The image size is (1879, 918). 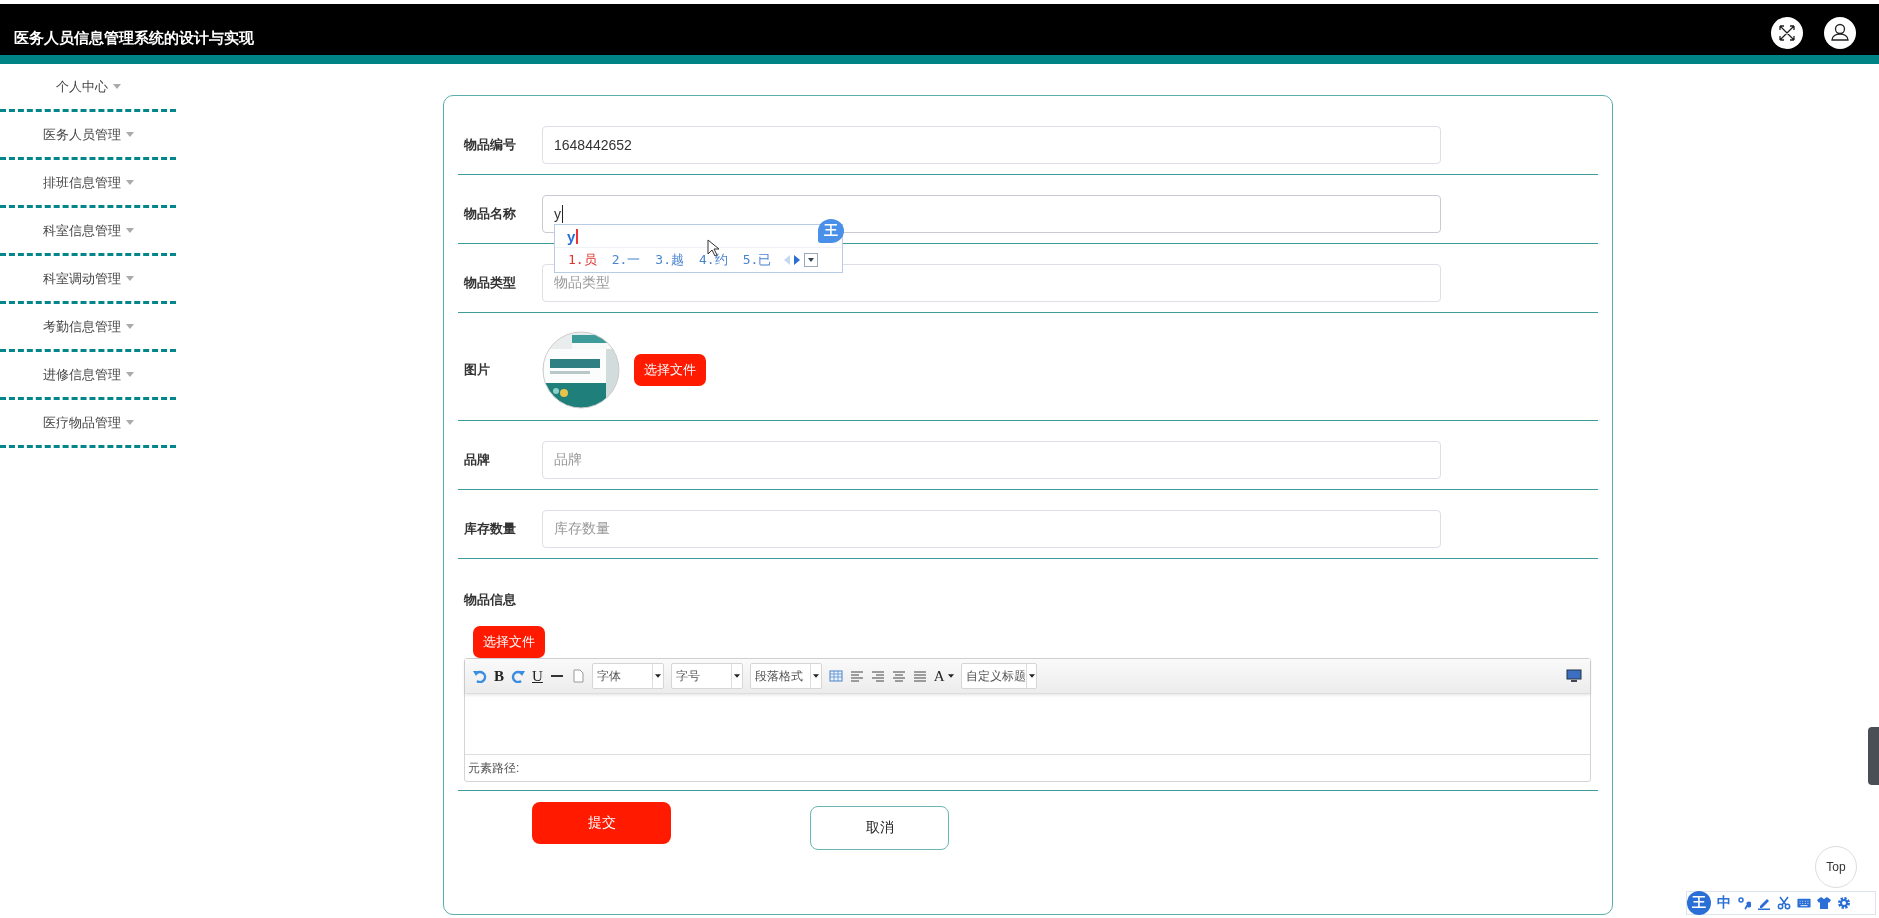 I want to click on font-color-button: A, so click(x=943, y=676).